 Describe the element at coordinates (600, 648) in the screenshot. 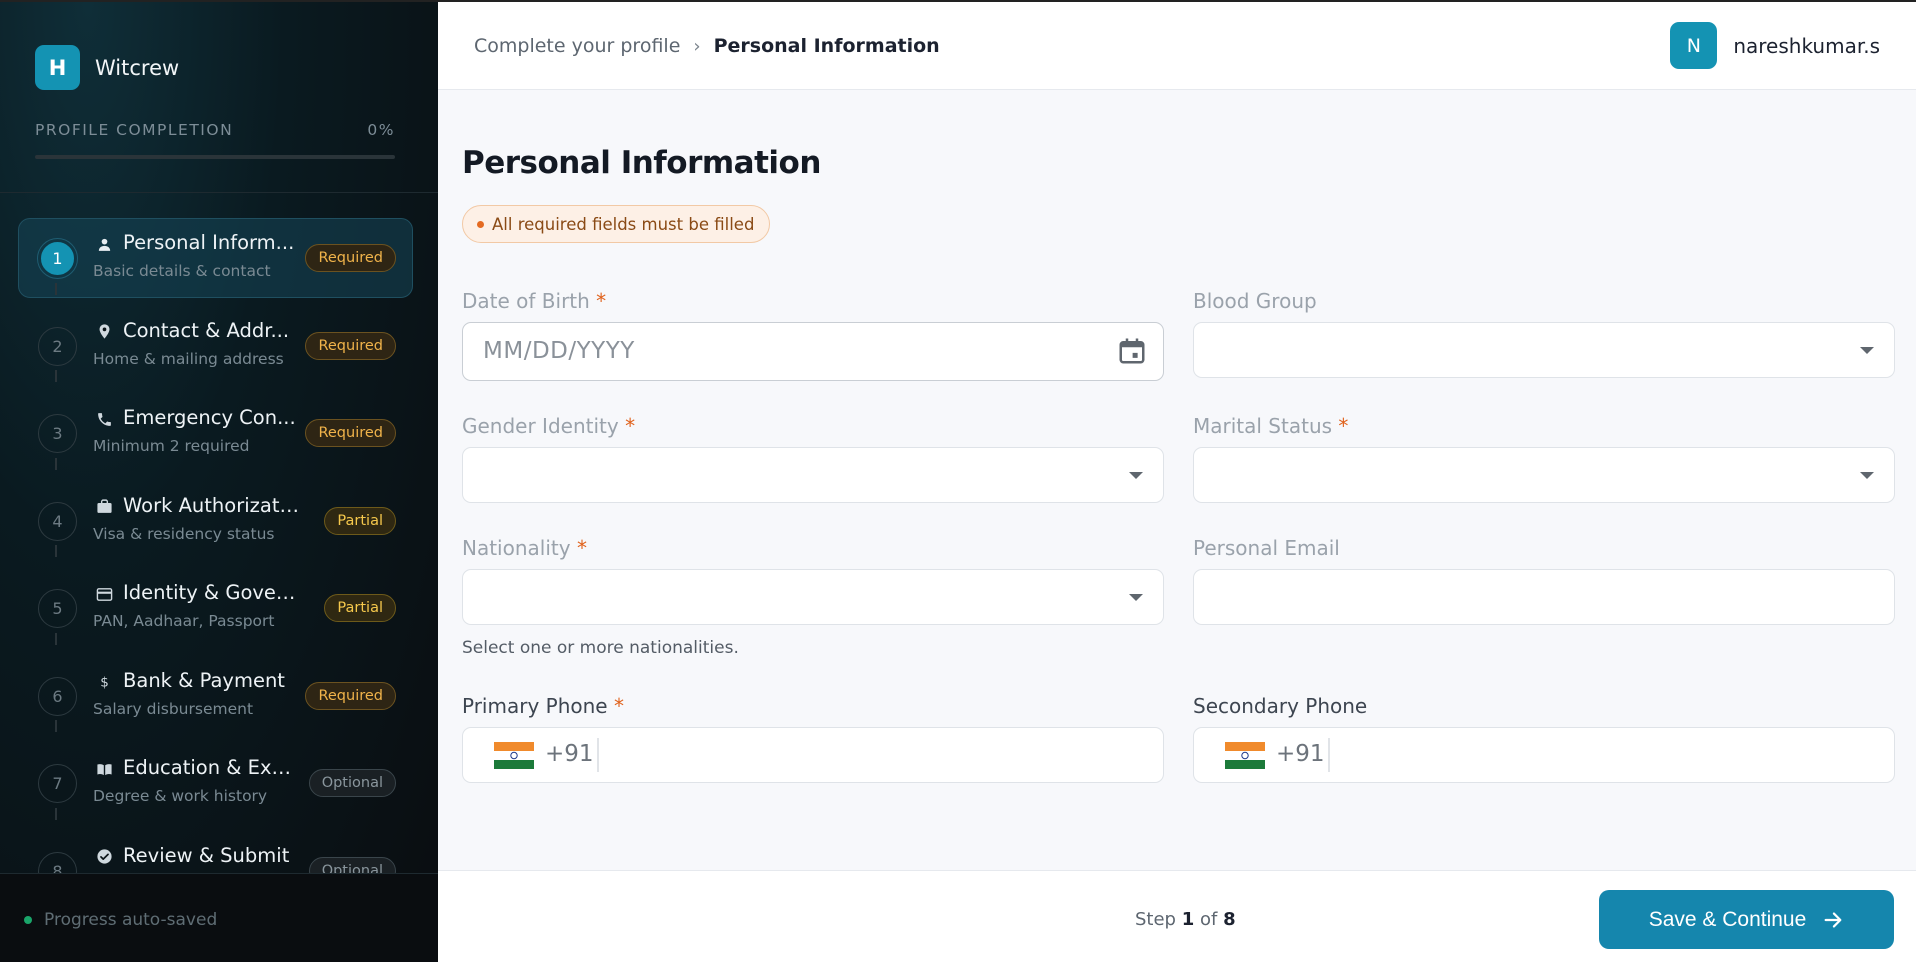

I see `nationality-helper: Select one or more nationalities.` at that location.